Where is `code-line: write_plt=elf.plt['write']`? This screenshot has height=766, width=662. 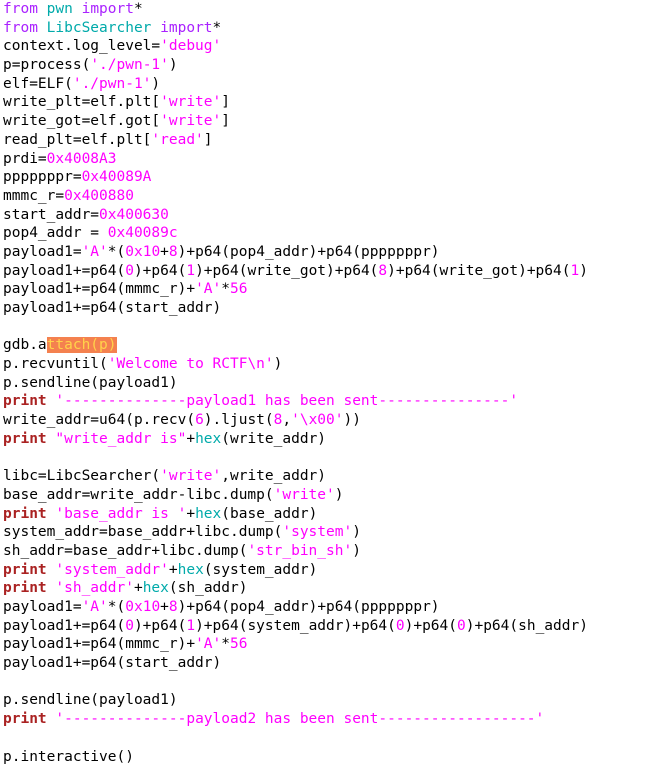
code-line: write_plt=elf.plt['write'] is located at coordinates (295, 102).